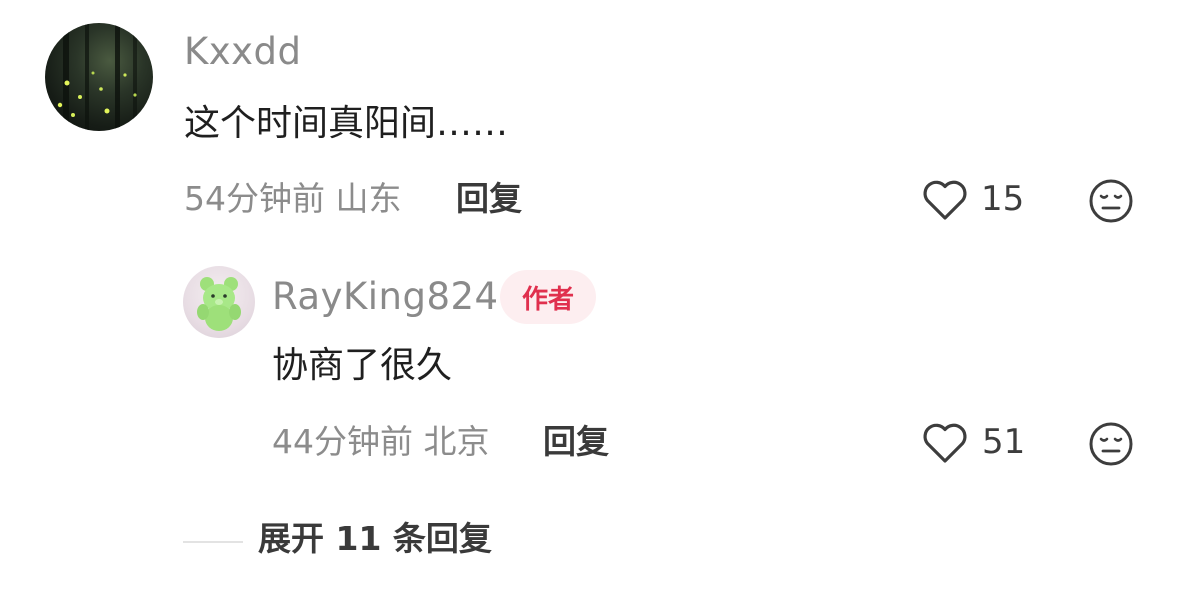 This screenshot has height=607, width=1200. Describe the element at coordinates (385, 296) in the screenshot. I see `reply-username: RayKing824` at that location.